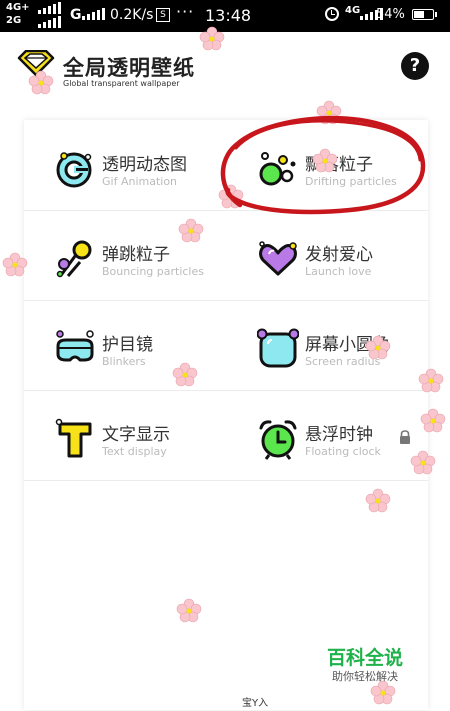 This screenshot has height=711, width=450. What do you see at coordinates (351, 181) in the screenshot?
I see `feature-subtitle: Drifting particles` at bounding box center [351, 181].